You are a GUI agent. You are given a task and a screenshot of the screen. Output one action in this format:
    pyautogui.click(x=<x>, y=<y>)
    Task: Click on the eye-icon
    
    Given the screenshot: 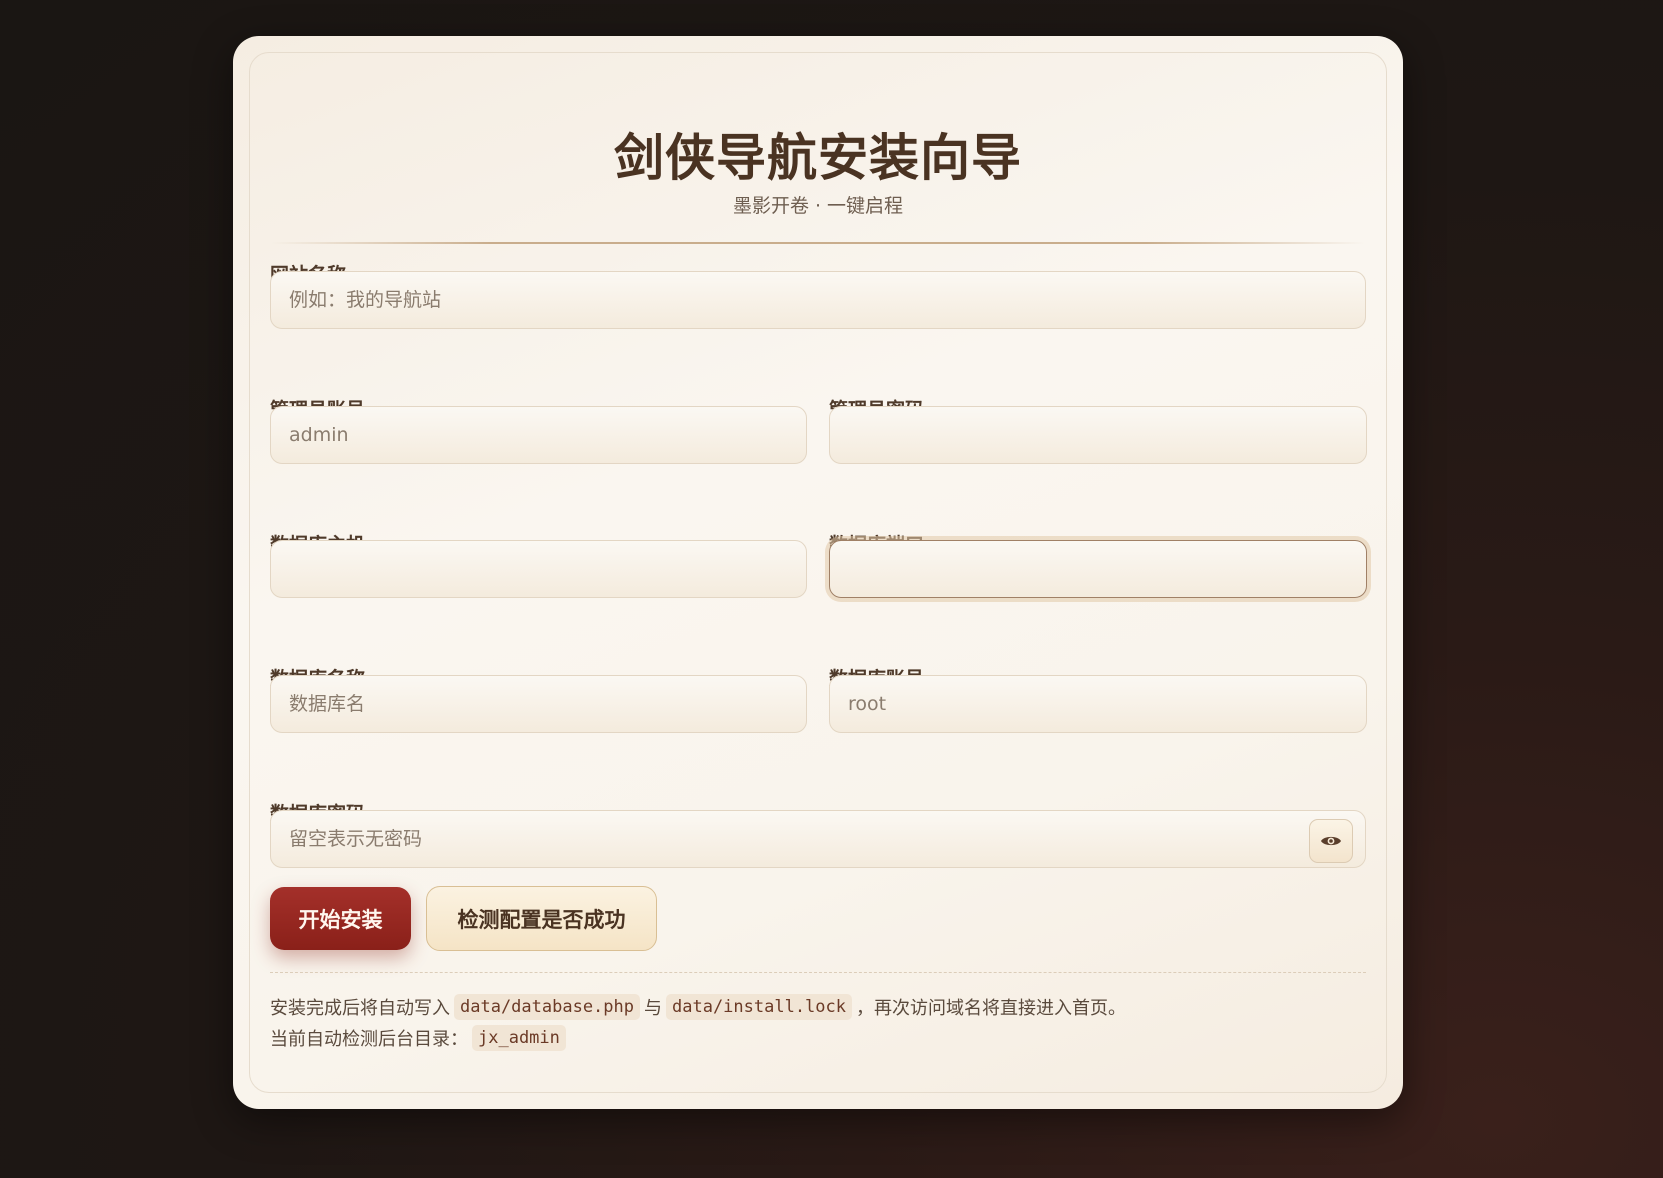 What is the action you would take?
    pyautogui.click(x=1331, y=841)
    